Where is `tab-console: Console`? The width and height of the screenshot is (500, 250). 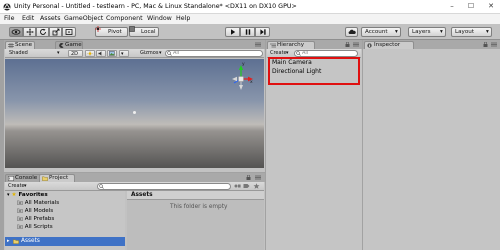 tab-console: Console is located at coordinates (23, 178).